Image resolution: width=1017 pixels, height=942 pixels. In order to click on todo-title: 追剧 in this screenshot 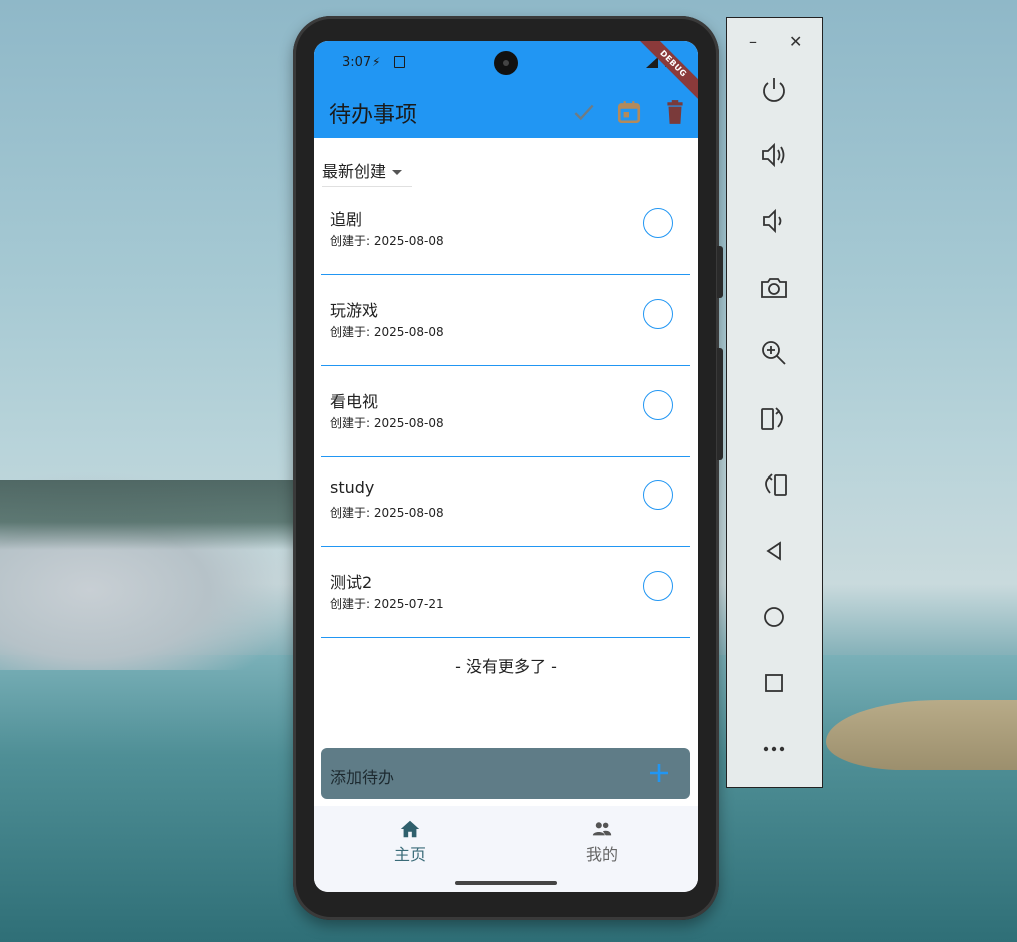, I will do `click(346, 219)`.